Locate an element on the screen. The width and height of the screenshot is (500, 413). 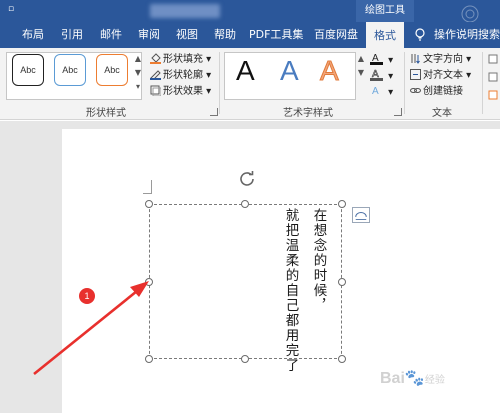
shape-outline-button: 形状轮廓 ▾ is located at coordinates (180, 76).